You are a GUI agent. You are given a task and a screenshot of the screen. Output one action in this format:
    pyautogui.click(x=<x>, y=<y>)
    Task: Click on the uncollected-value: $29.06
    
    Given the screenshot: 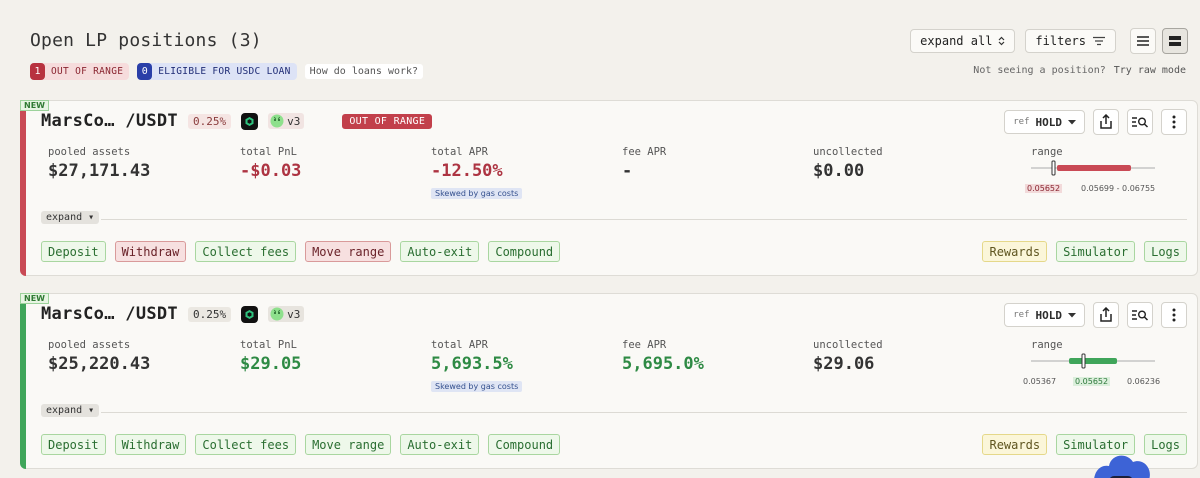 What is the action you would take?
    pyautogui.click(x=844, y=364)
    